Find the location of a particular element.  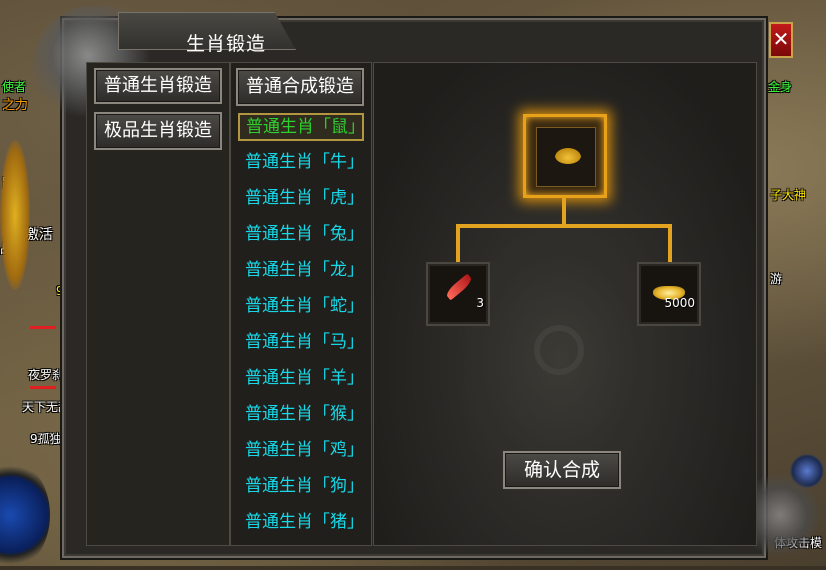

bg-player-name: 使者 is located at coordinates (14, 87).